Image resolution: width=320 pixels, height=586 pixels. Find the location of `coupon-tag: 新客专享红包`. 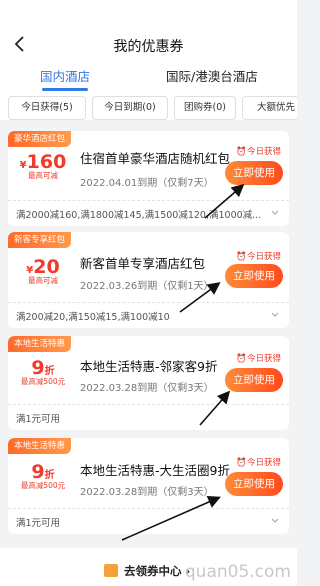

coupon-tag: 新客专享红包 is located at coordinates (40, 240).